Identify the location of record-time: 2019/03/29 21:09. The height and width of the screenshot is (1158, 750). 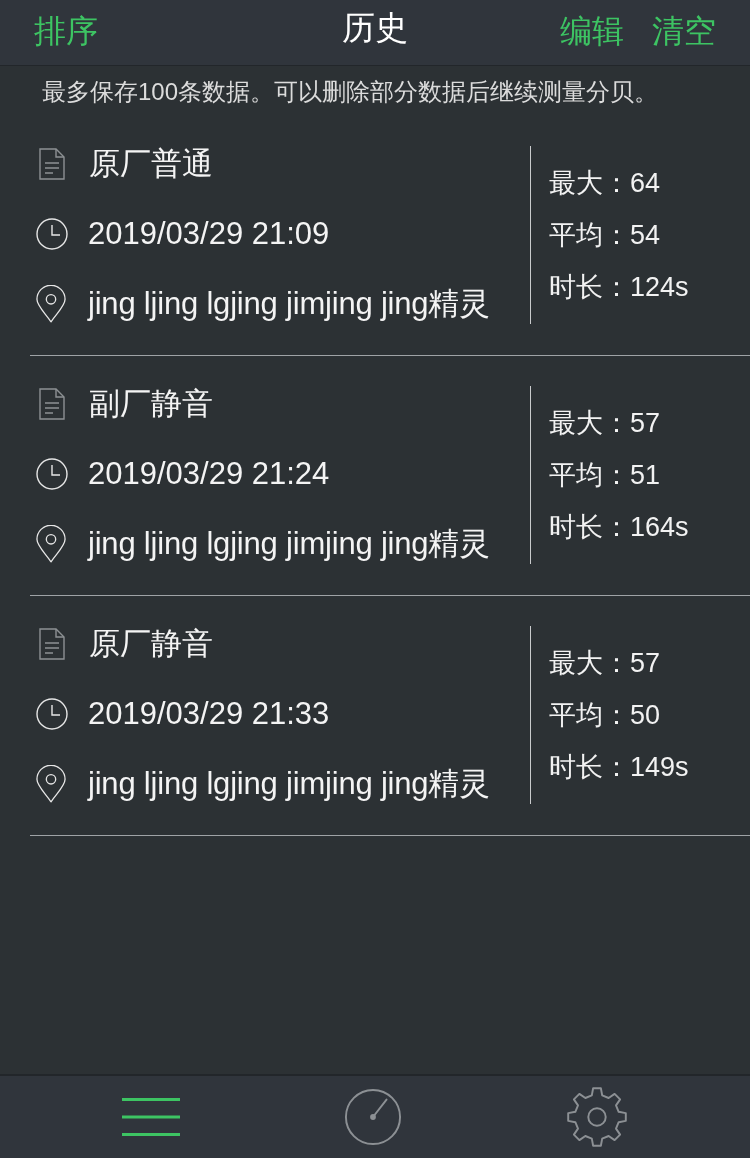
(209, 234).